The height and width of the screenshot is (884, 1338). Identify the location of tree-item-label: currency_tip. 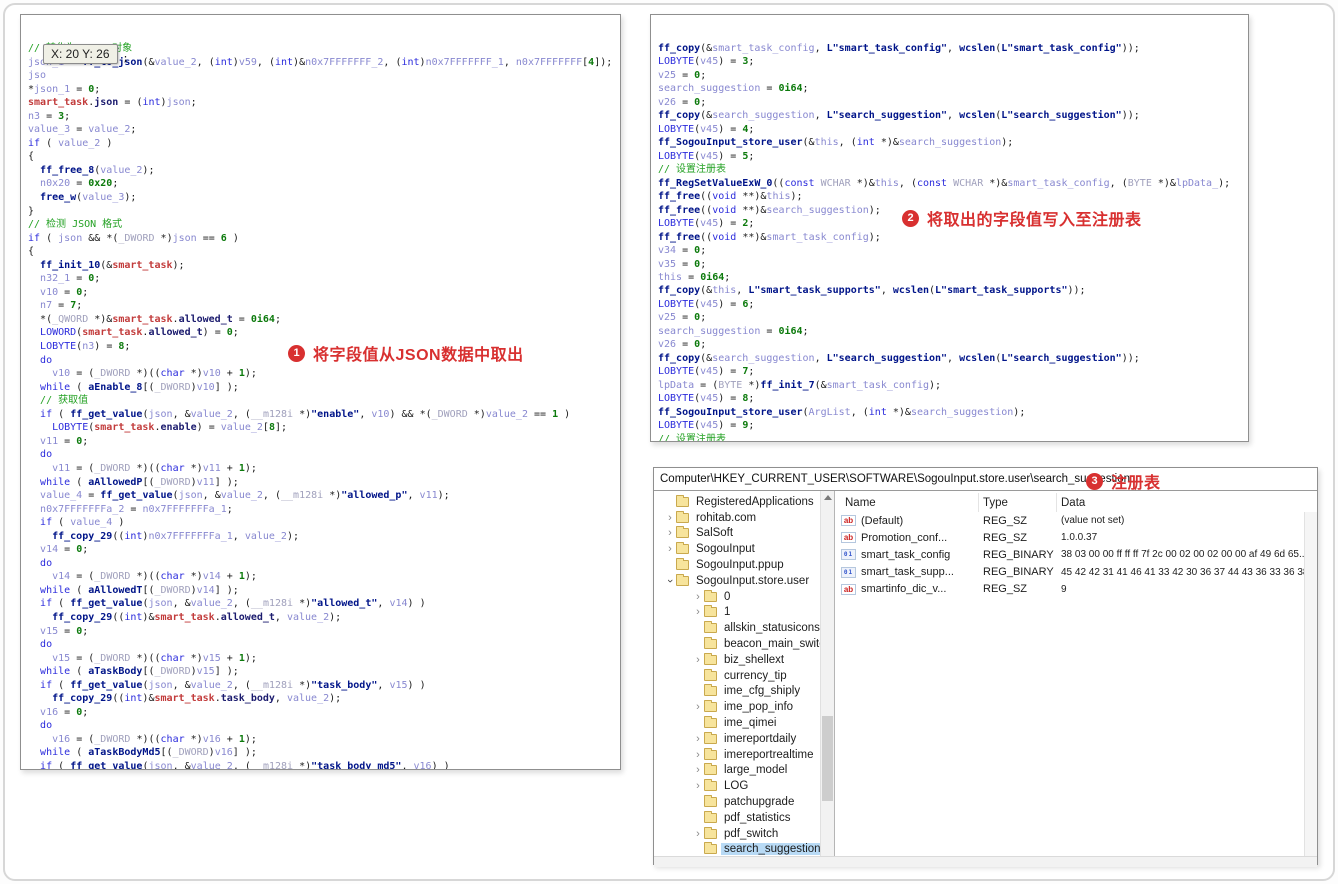
(755, 675).